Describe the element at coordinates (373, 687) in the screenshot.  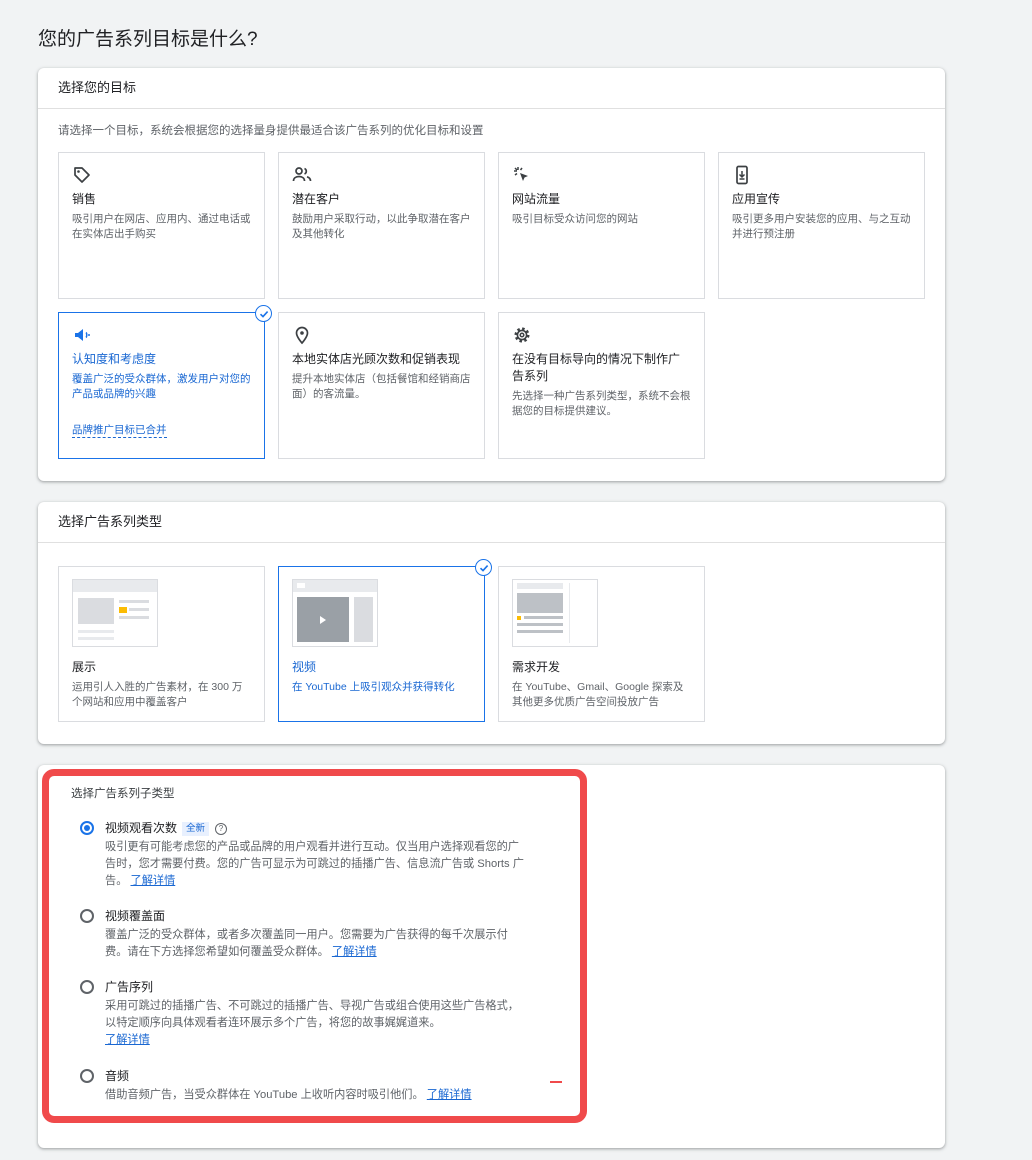
I see `type-card-desc: 在 YouTube 上吸引观众并获得转化` at that location.